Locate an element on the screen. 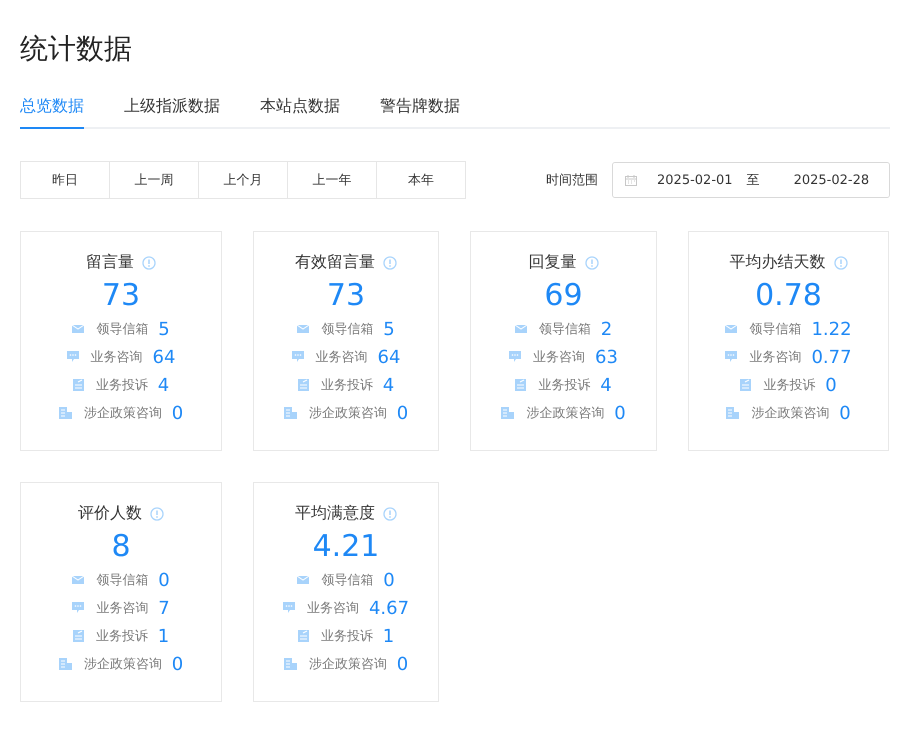 The width and height of the screenshot is (909, 729). tab: 上级指派数据 is located at coordinates (172, 112).